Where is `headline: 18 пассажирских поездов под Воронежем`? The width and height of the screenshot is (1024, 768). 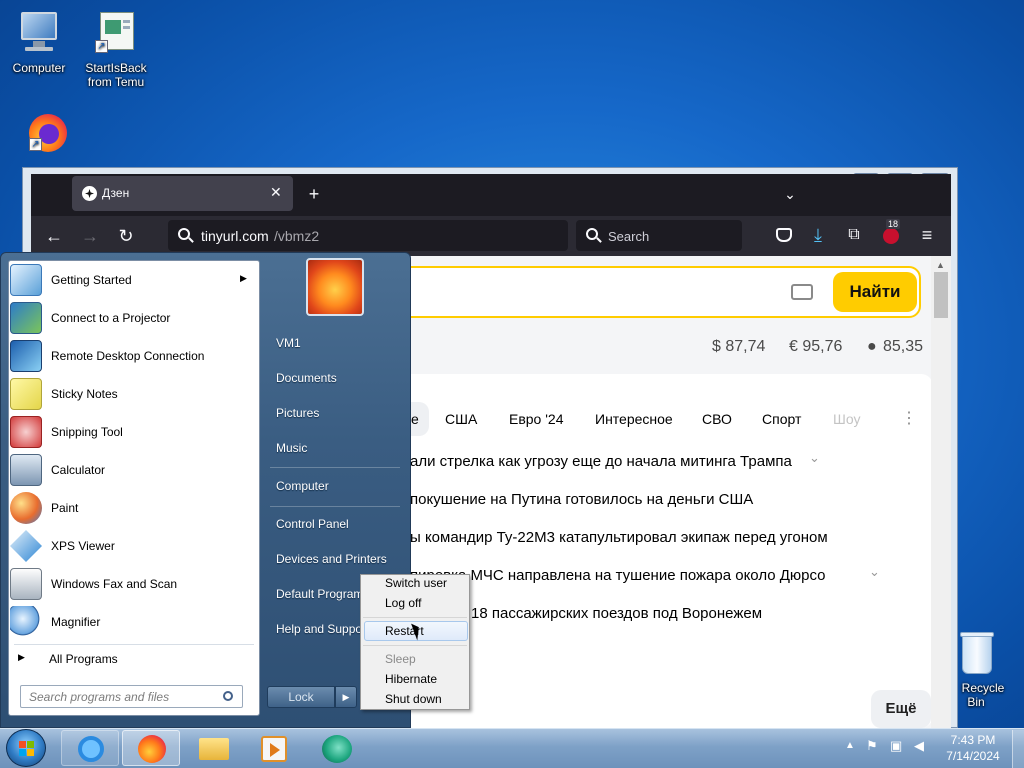
headline: 18 пассажирских поездов под Воронежем is located at coordinates (616, 613).